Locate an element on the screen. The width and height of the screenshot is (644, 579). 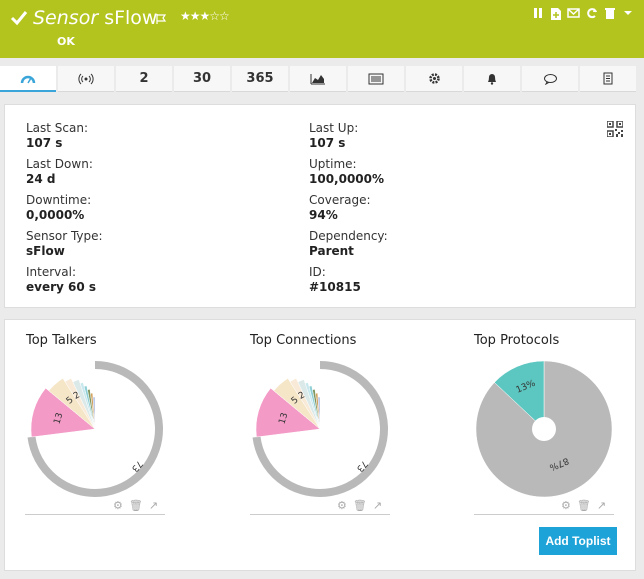
tab-comments is located at coordinates (550, 79).